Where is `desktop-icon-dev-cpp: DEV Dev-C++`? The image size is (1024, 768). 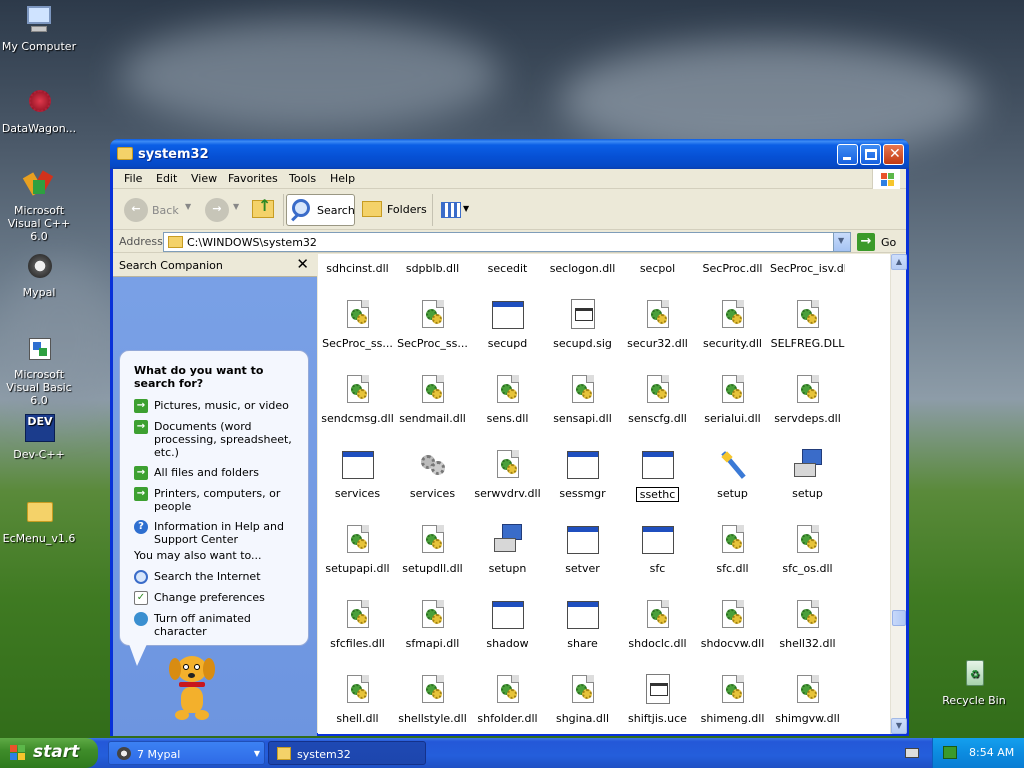 desktop-icon-dev-cpp: DEV Dev-C++ is located at coordinates (39, 436).